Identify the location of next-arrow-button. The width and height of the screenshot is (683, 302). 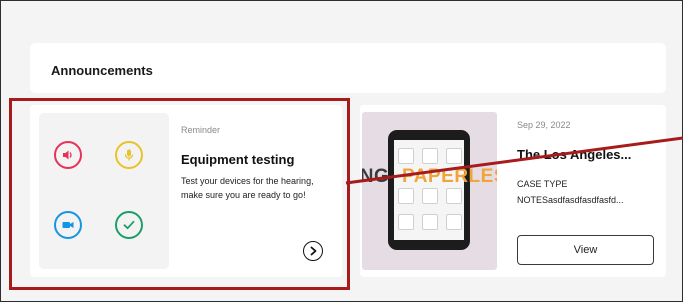
(313, 251).